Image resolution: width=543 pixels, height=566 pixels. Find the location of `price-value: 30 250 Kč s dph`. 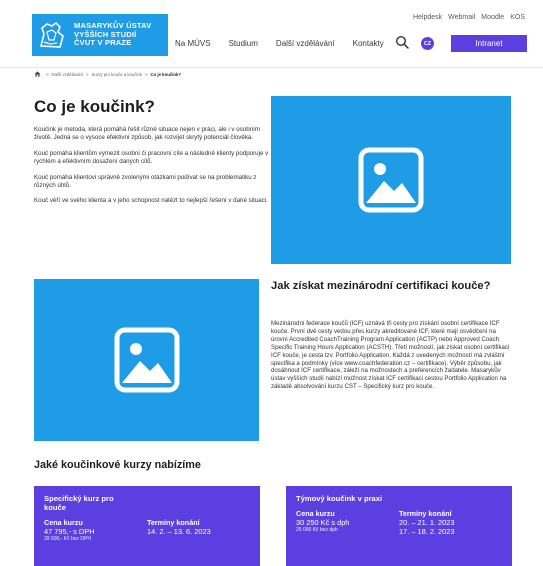

price-value: 30 250 Kč s dph is located at coordinates (323, 522).